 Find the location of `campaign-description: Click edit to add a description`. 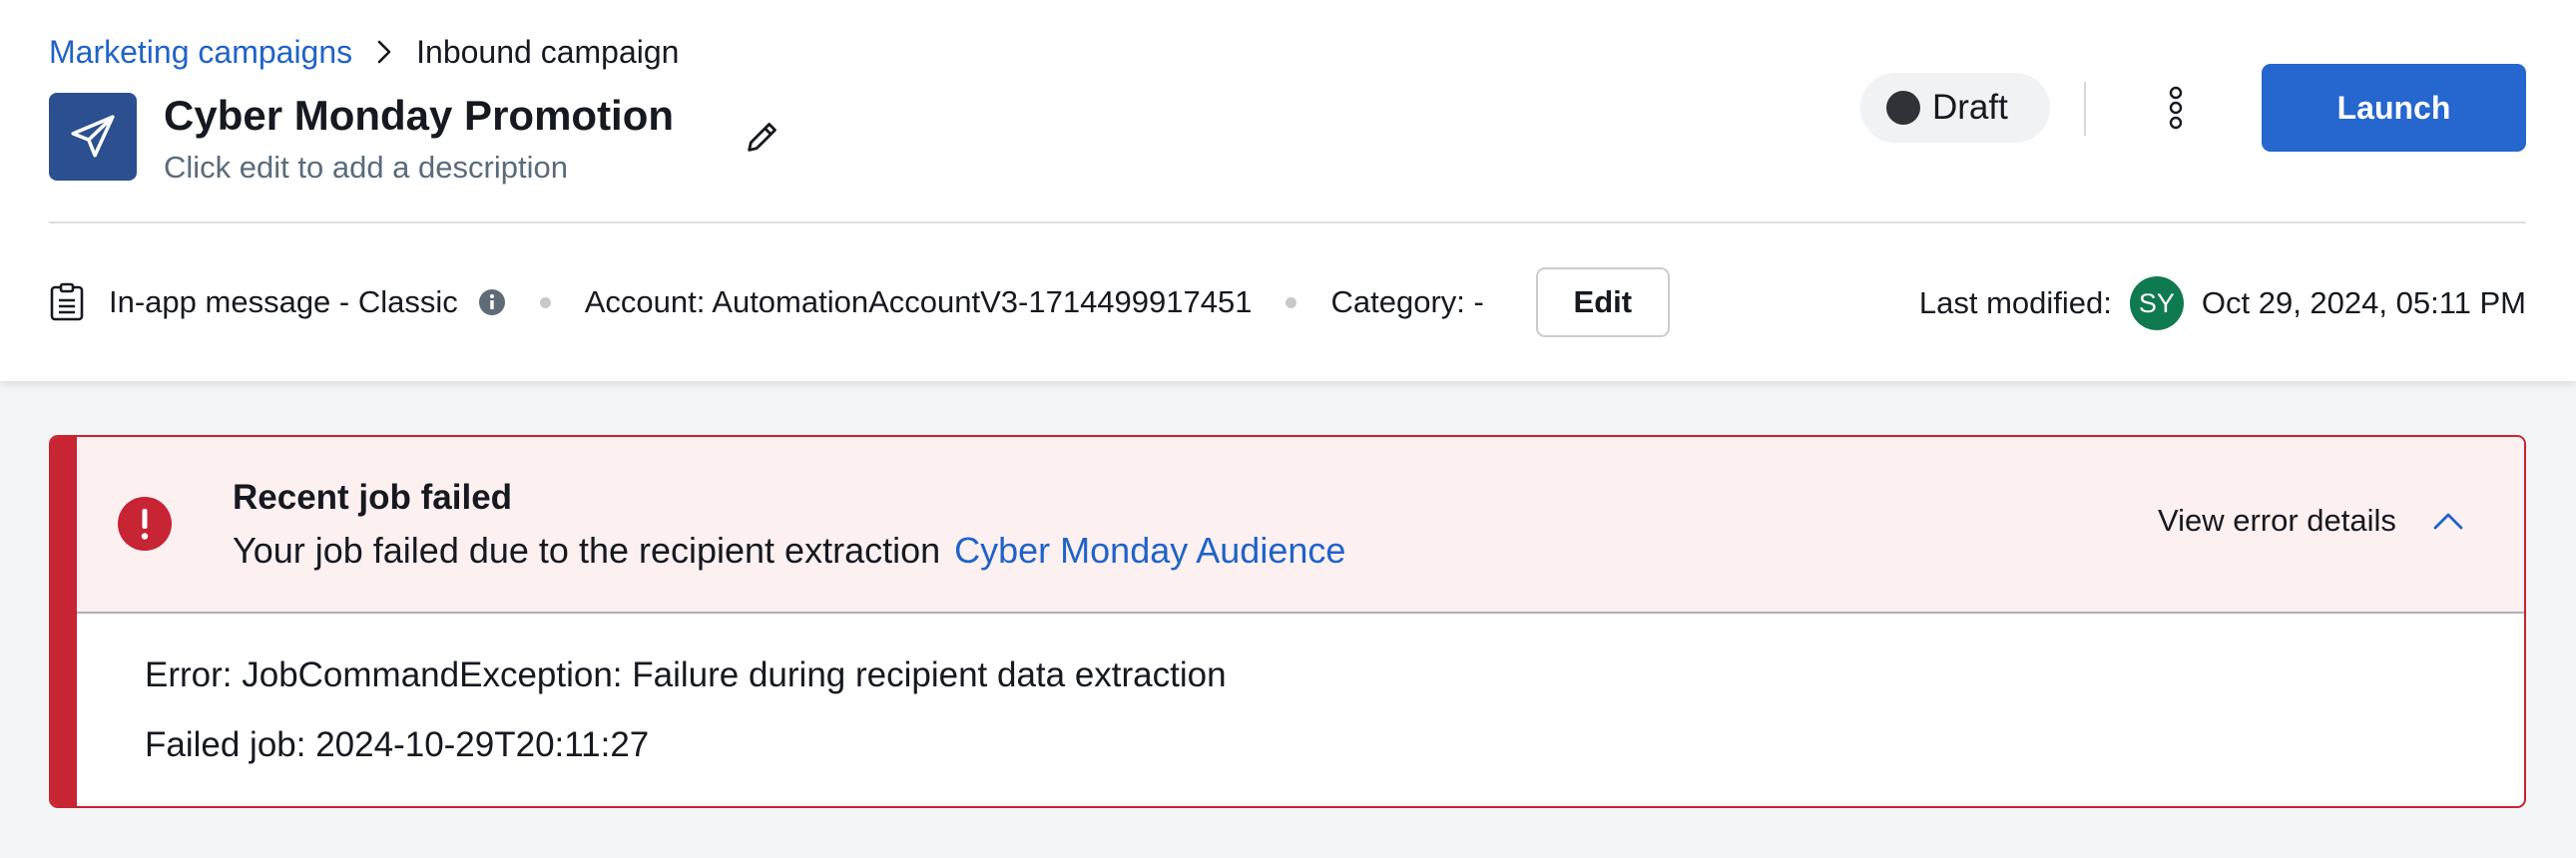

campaign-description: Click edit to add a description is located at coordinates (366, 167).